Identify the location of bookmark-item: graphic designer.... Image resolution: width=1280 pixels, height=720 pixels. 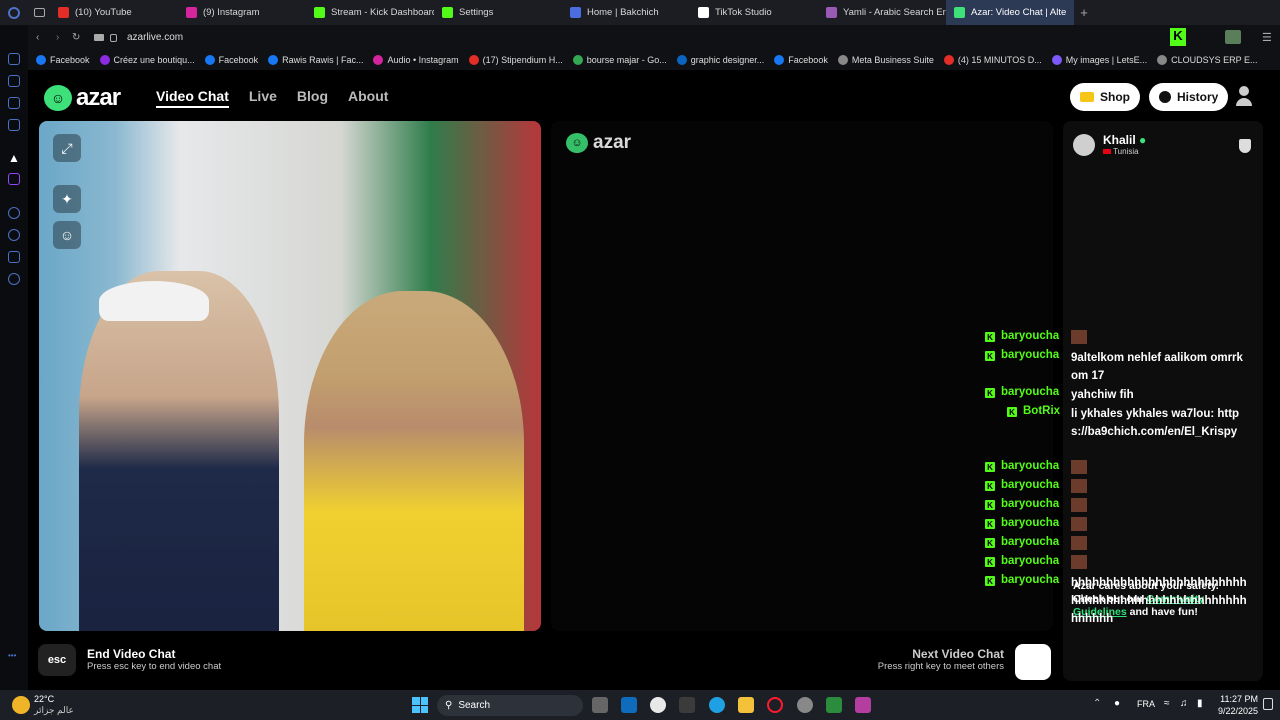
(720, 60).